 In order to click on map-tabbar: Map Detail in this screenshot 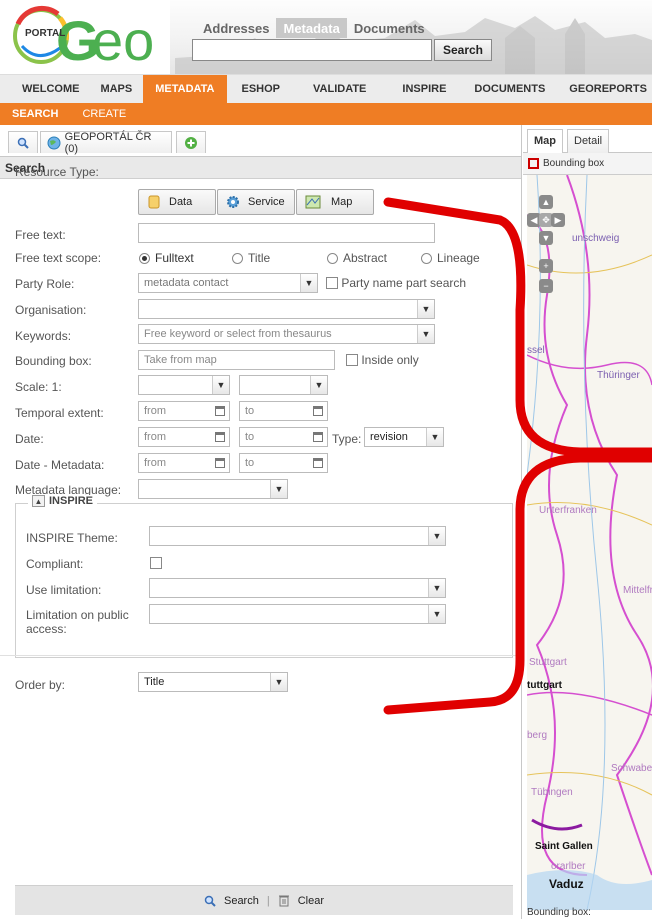, I will do `click(587, 139)`.